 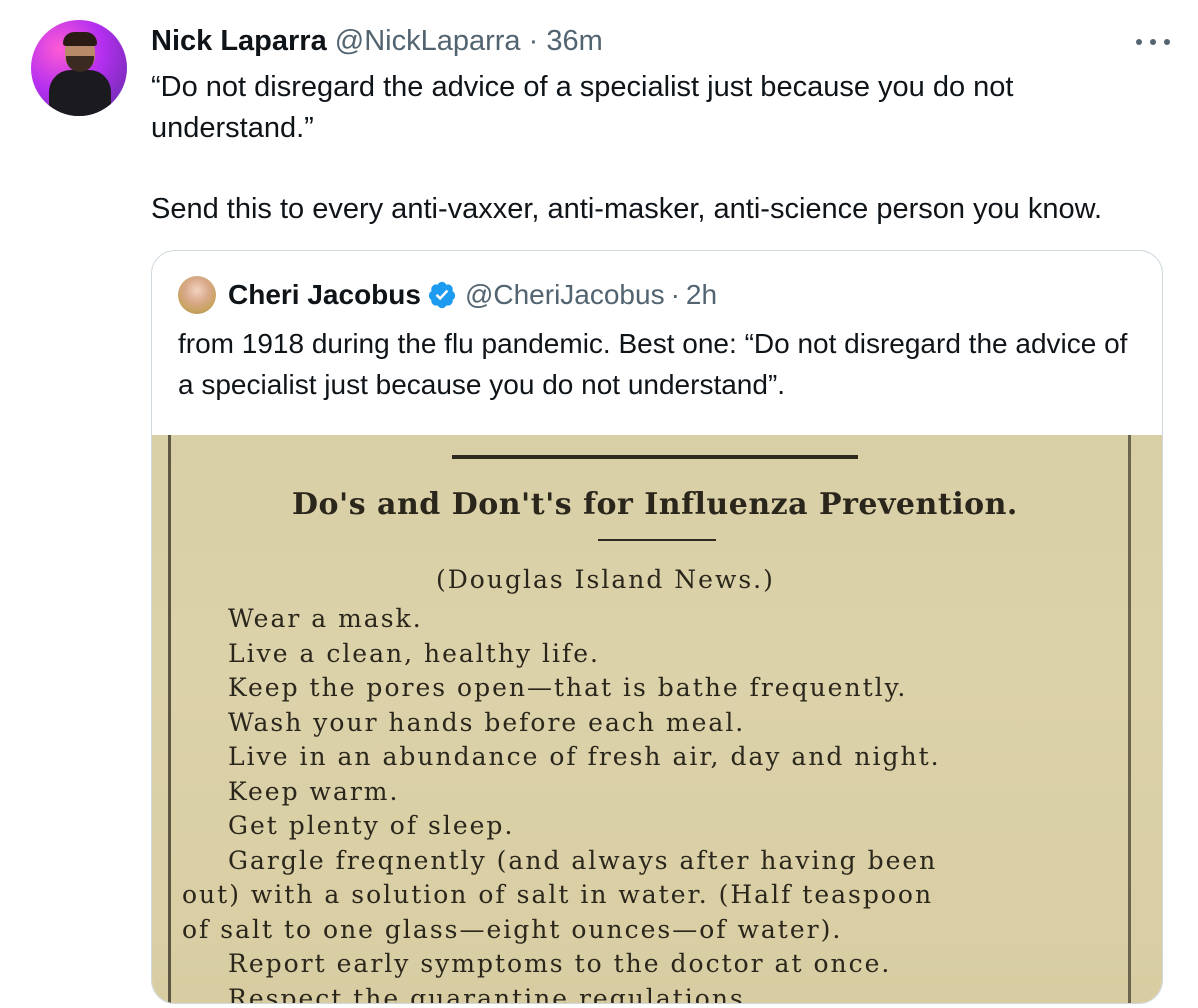 I want to click on more-options-icon, so click(x=1153, y=42).